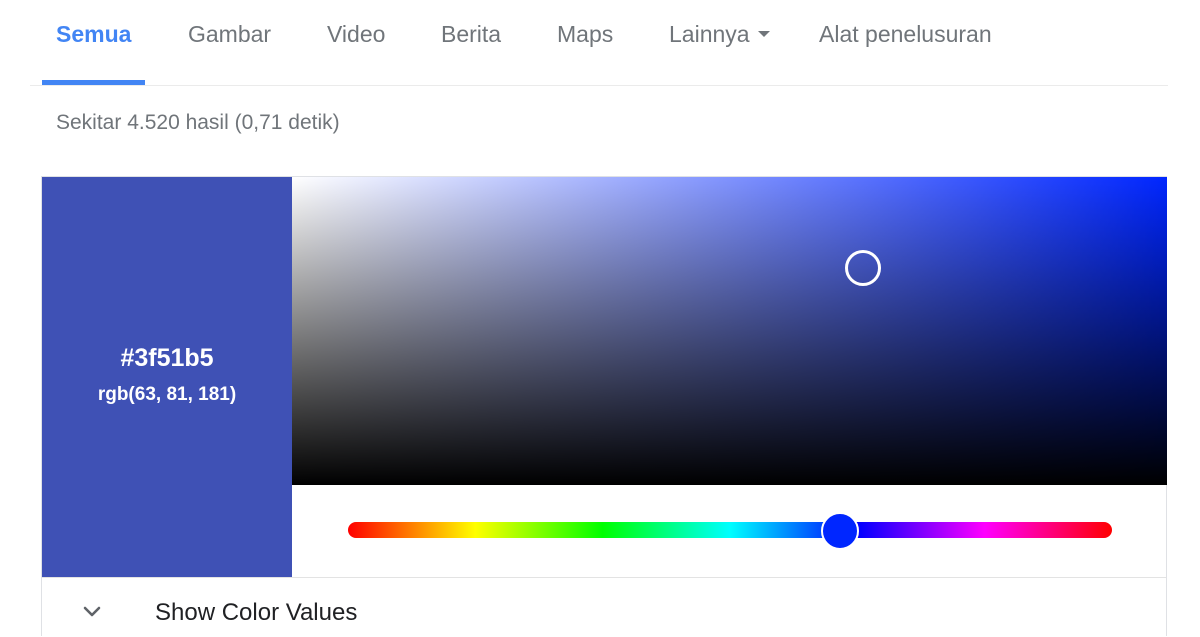  What do you see at coordinates (709, 34) in the screenshot?
I see `tab-more-label: Lainnya` at bounding box center [709, 34].